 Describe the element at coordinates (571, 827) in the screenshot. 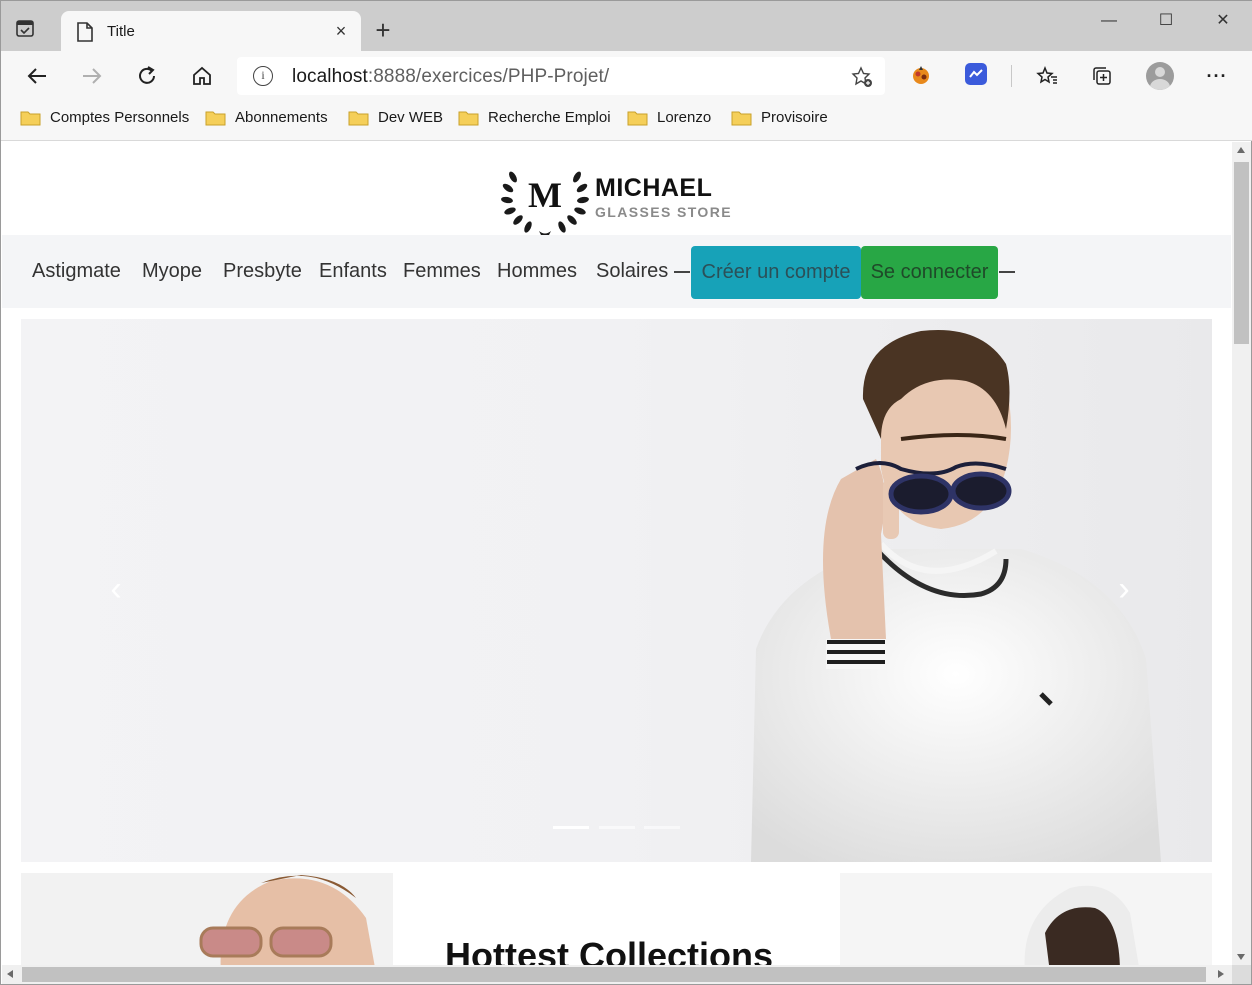

I see `carousel-indicator-active` at that location.